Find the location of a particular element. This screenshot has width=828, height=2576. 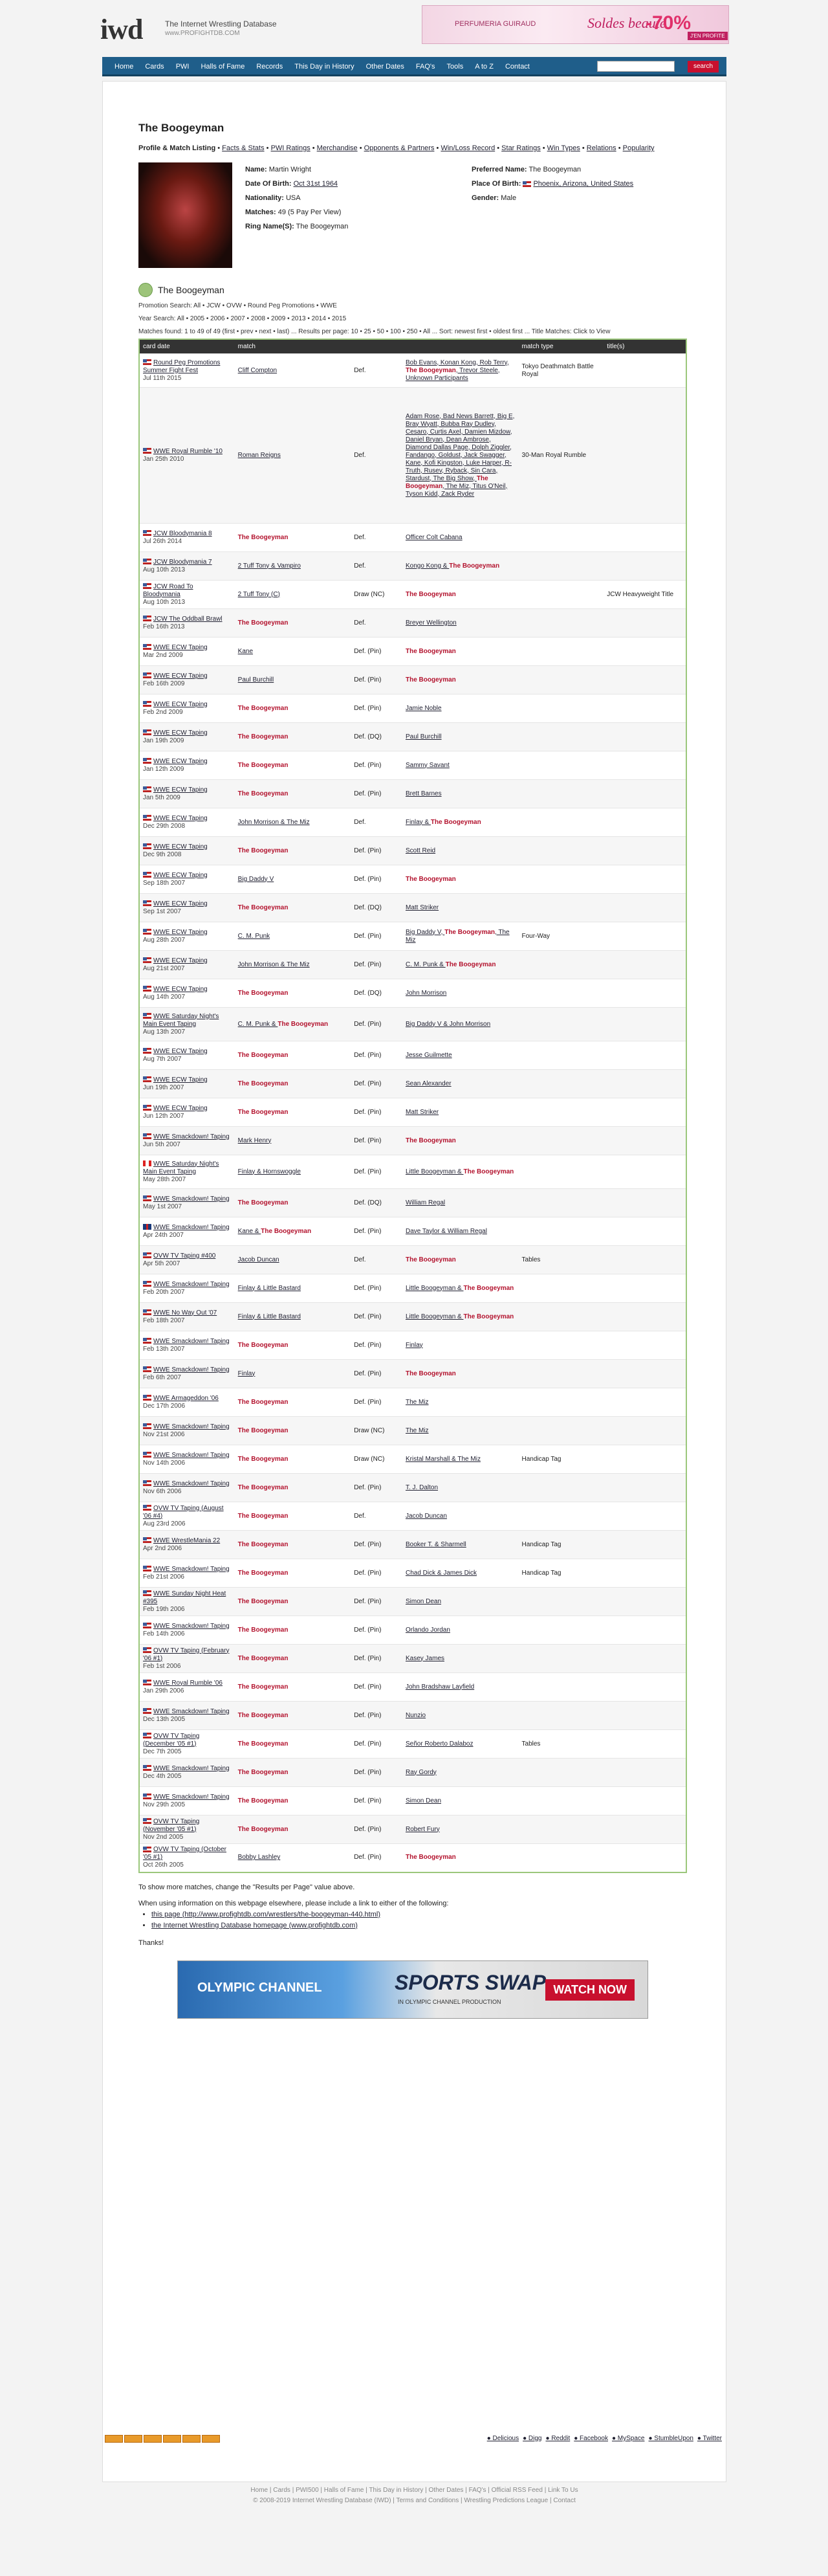

wrestler-link: Orlando Jordan is located at coordinates (428, 1630).